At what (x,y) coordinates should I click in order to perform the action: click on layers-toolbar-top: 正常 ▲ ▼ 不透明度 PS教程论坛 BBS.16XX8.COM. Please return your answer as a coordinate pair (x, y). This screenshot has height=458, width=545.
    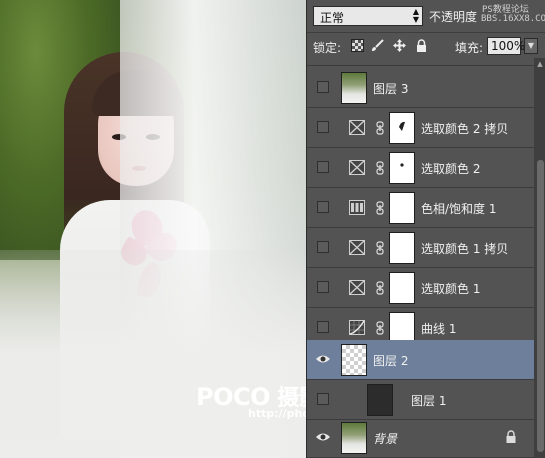
    Looking at the image, I should click on (426, 16).